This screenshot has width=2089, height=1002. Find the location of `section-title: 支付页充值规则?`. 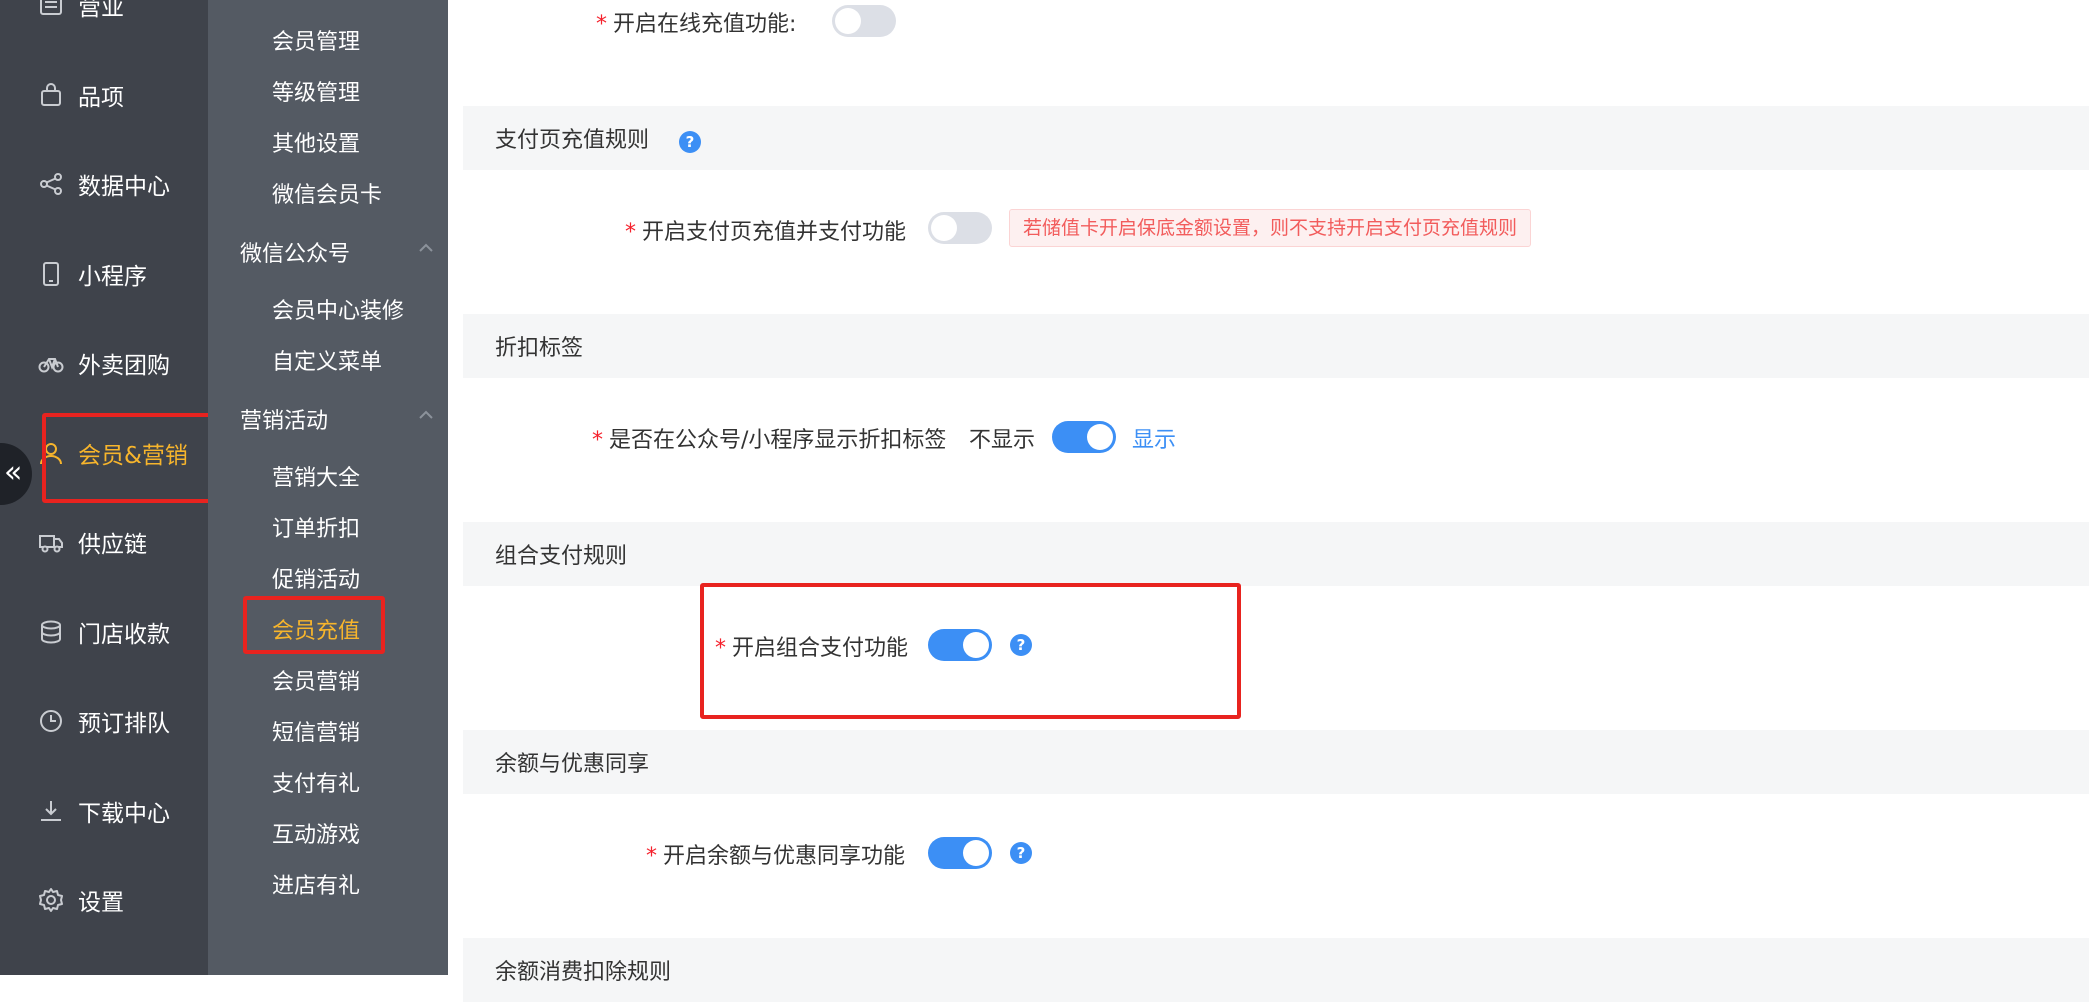

section-title: 支付页充值规则? is located at coordinates (598, 138).